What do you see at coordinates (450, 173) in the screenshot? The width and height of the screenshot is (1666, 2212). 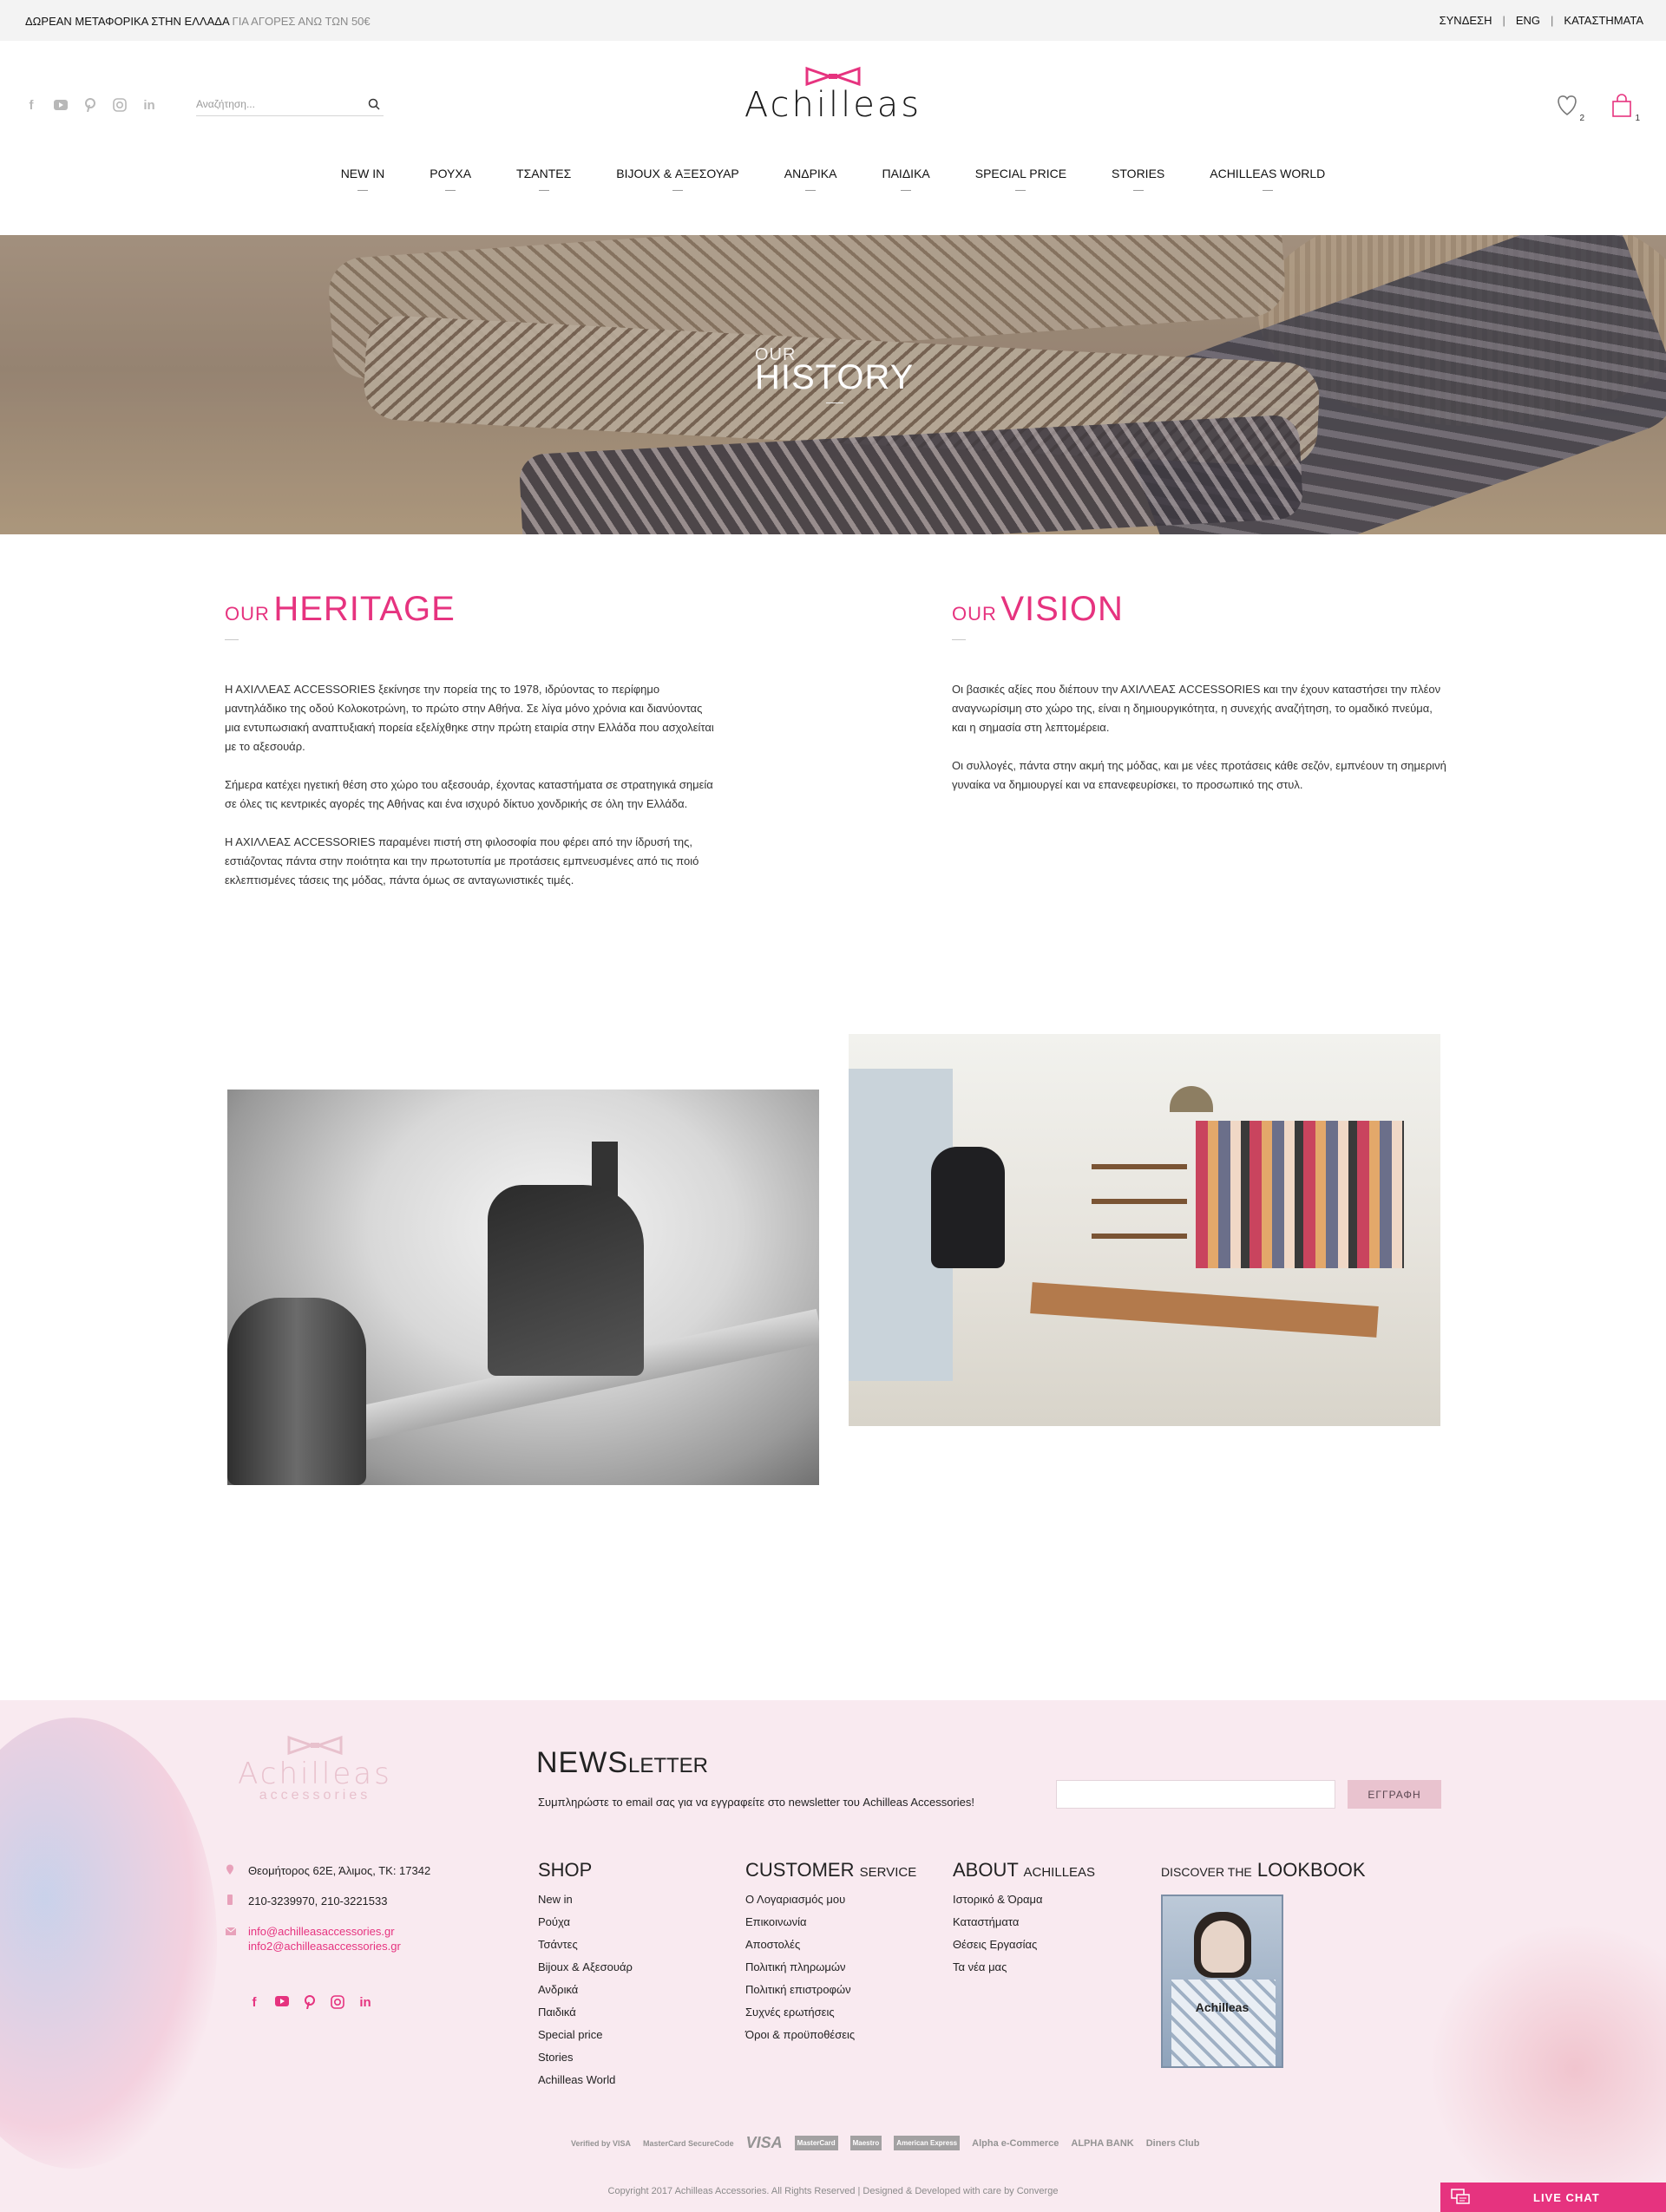 I see `nav-item-clothes: ΡΟΥΧΑ` at bounding box center [450, 173].